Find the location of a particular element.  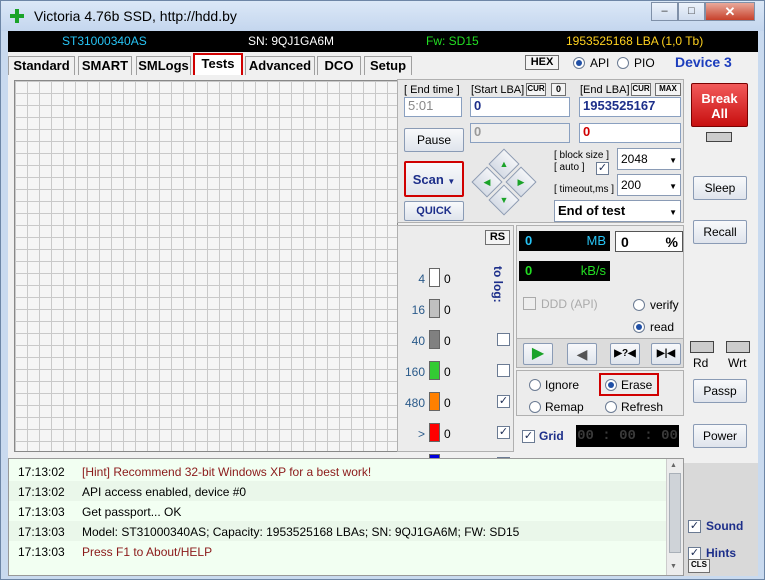

scroll-down-icon: ▼ is located at coordinates (673, 566).